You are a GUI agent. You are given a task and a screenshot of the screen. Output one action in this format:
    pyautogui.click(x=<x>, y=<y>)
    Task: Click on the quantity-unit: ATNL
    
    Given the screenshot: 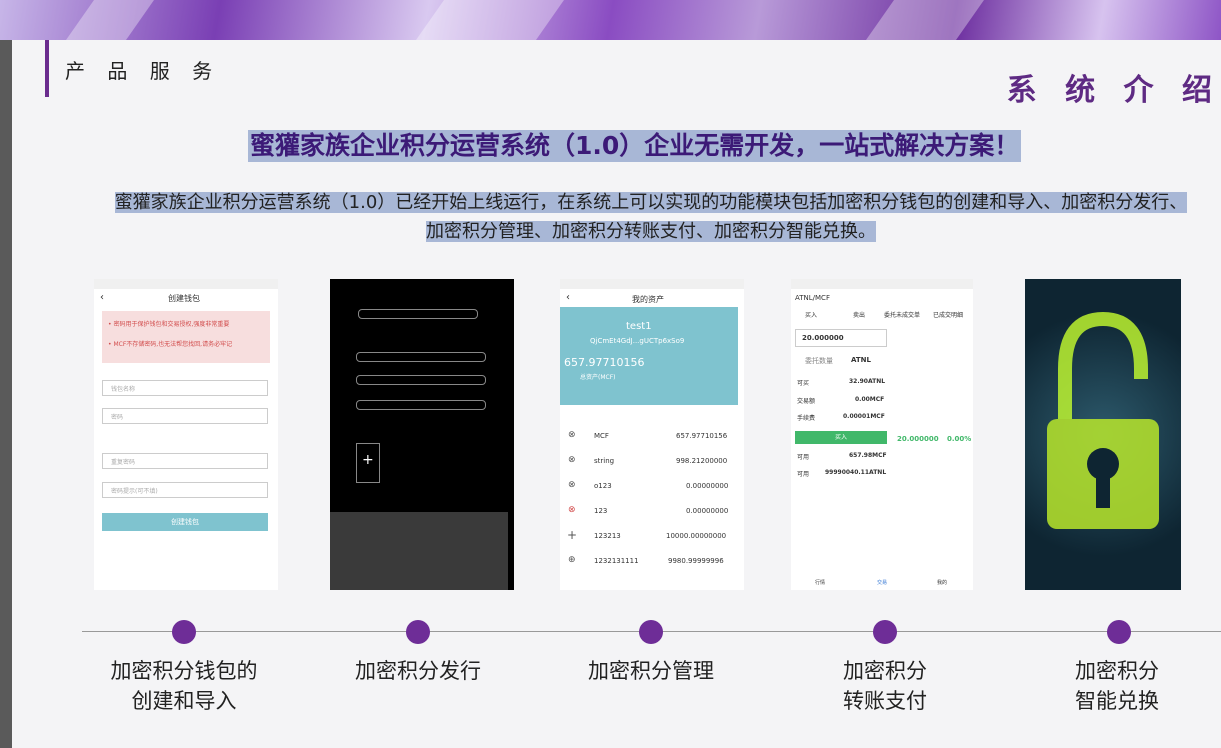 What is the action you would take?
    pyautogui.click(x=861, y=360)
    